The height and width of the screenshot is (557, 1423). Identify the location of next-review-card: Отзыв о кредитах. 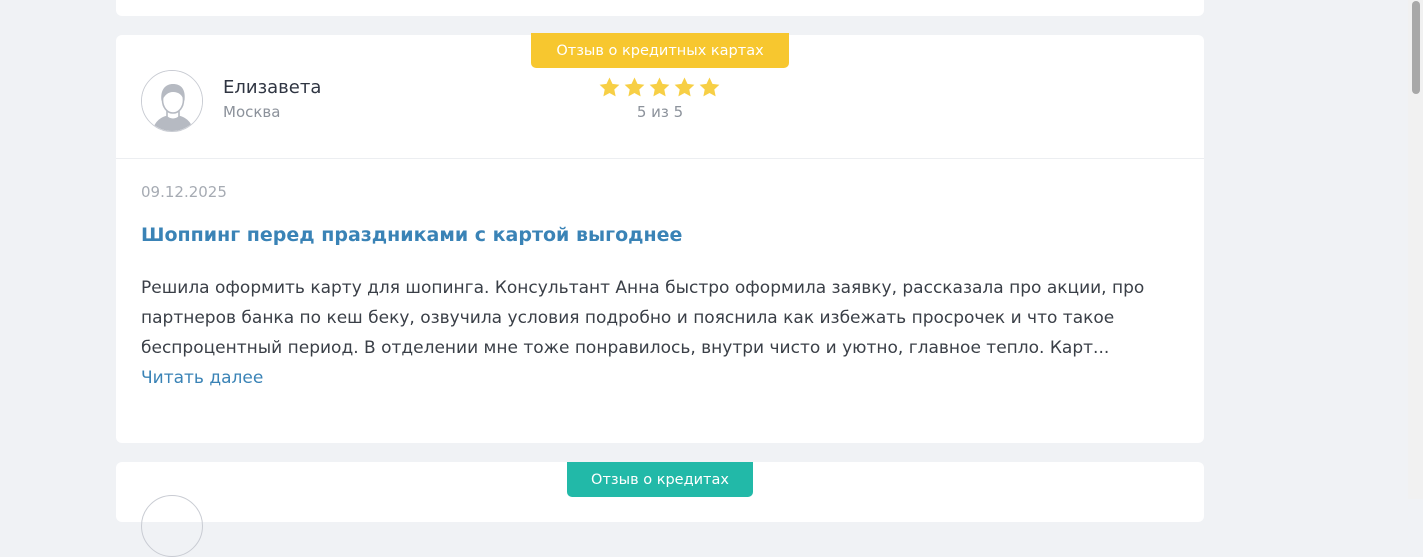
(660, 509).